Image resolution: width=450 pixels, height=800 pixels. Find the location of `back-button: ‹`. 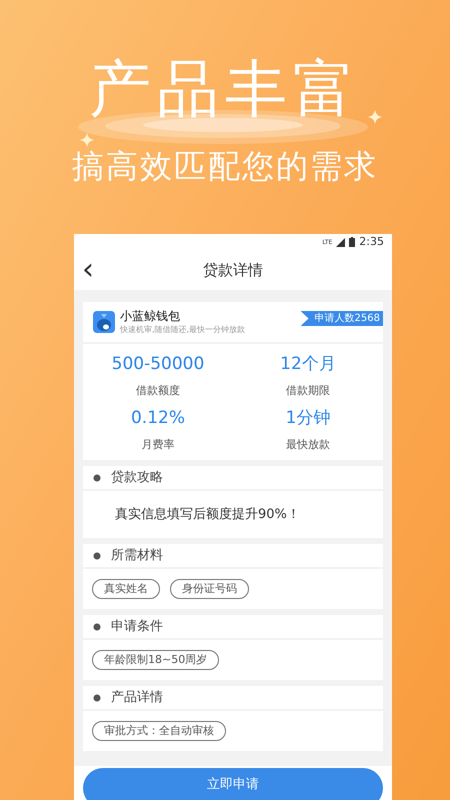

back-button: ‹ is located at coordinates (88, 270).